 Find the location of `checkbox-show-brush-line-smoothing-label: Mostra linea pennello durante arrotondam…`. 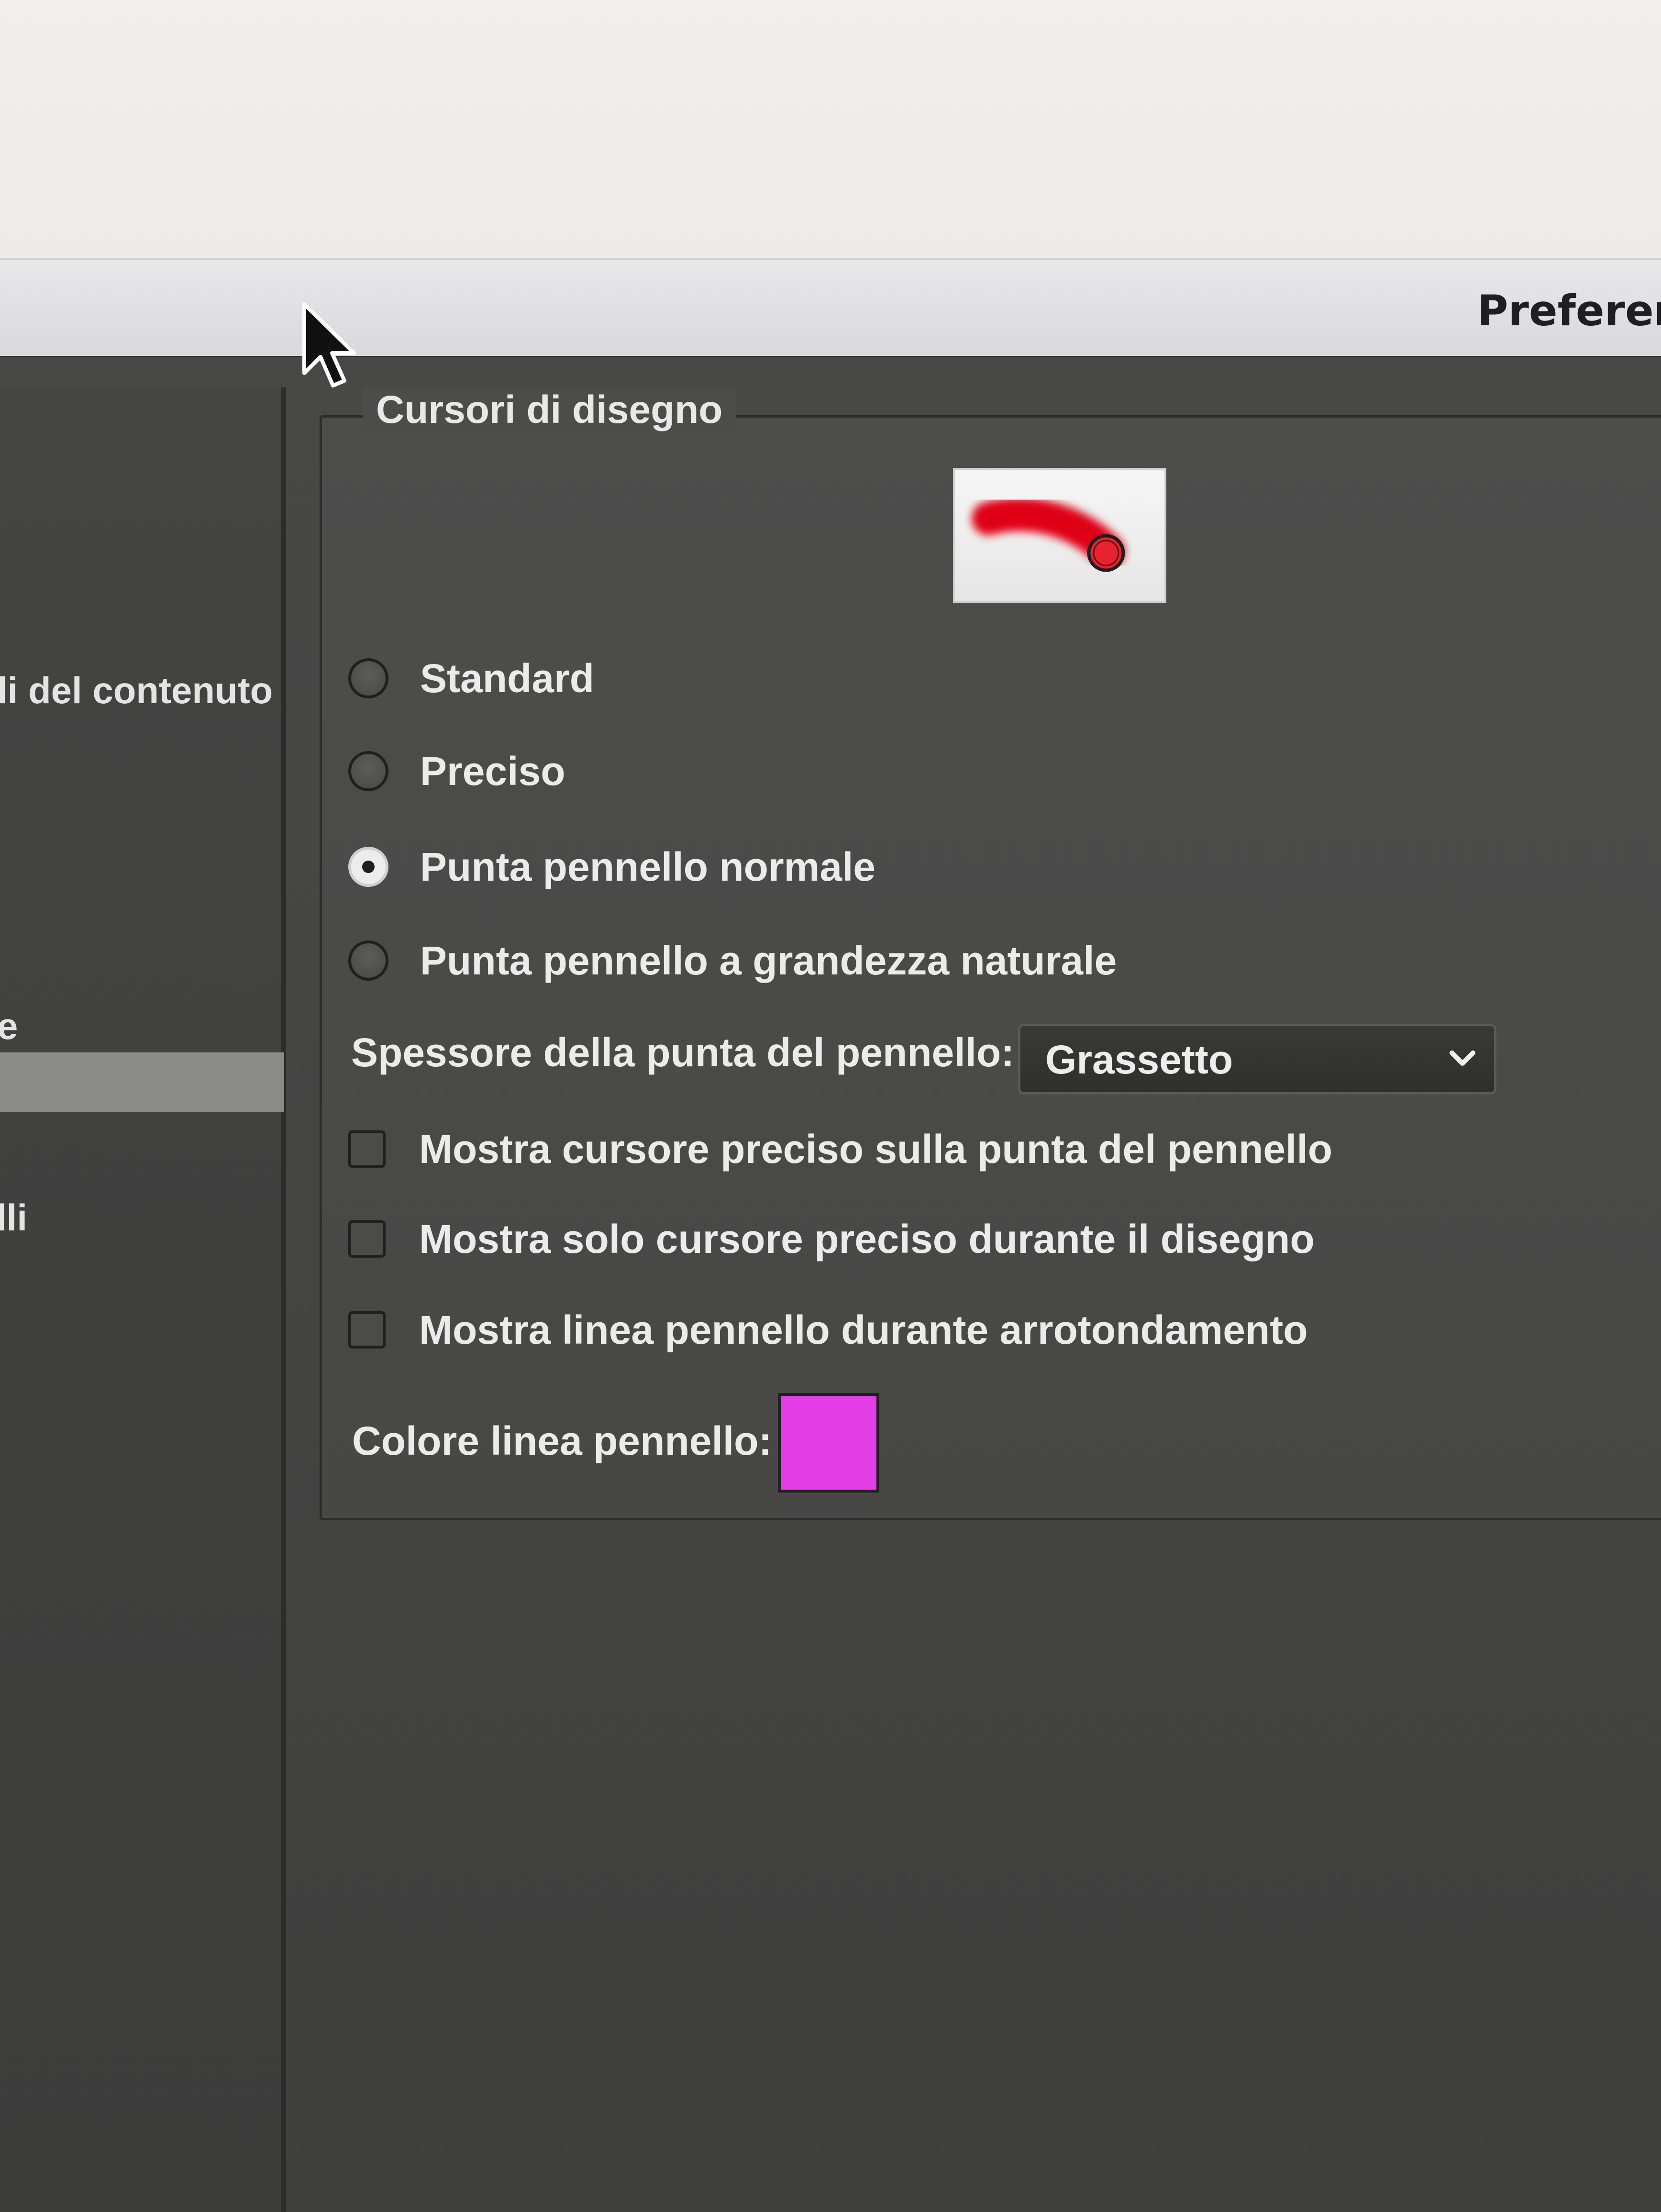

checkbox-show-brush-line-smoothing-label: Mostra linea pennello durante arrotondam… is located at coordinates (863, 1329).